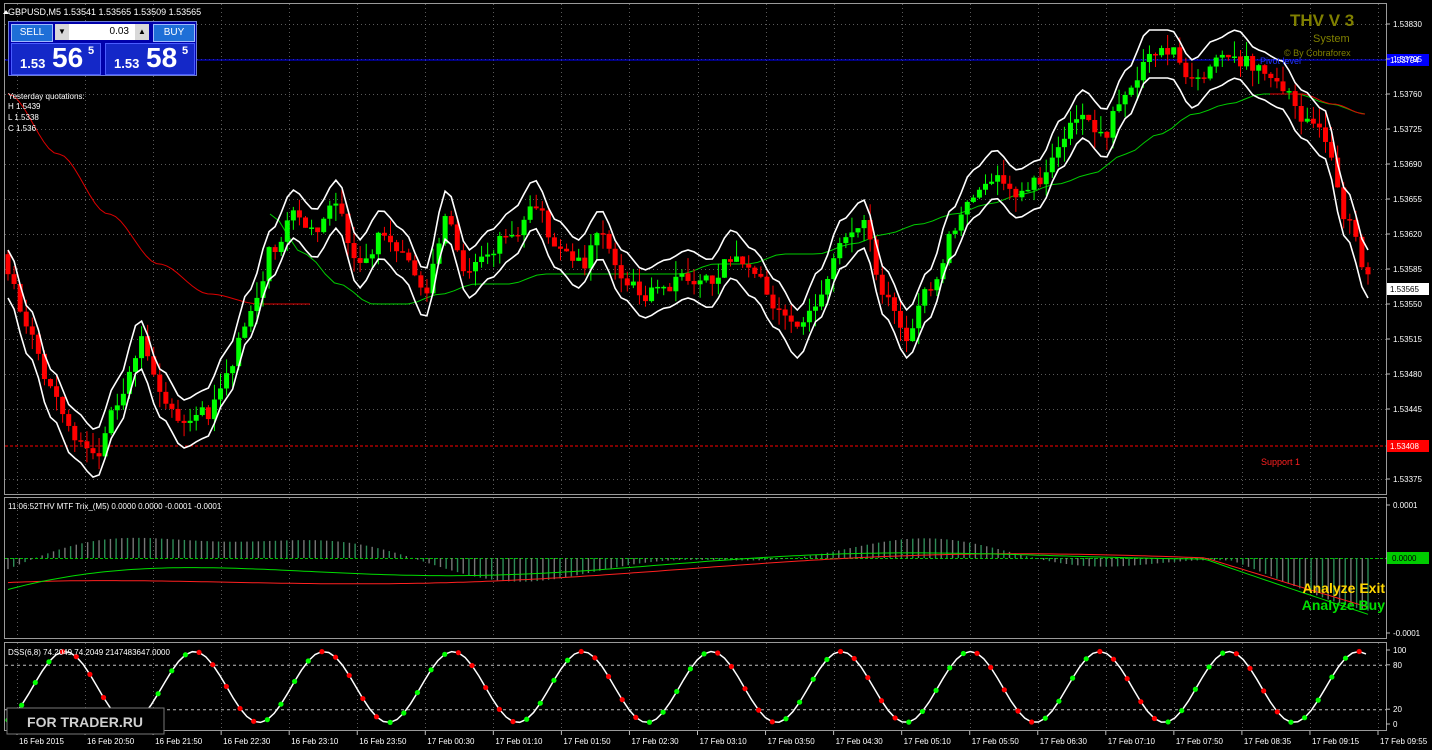 The image size is (1432, 750). What do you see at coordinates (174, 33) in the screenshot?
I see `buy-button: BUY` at bounding box center [174, 33].